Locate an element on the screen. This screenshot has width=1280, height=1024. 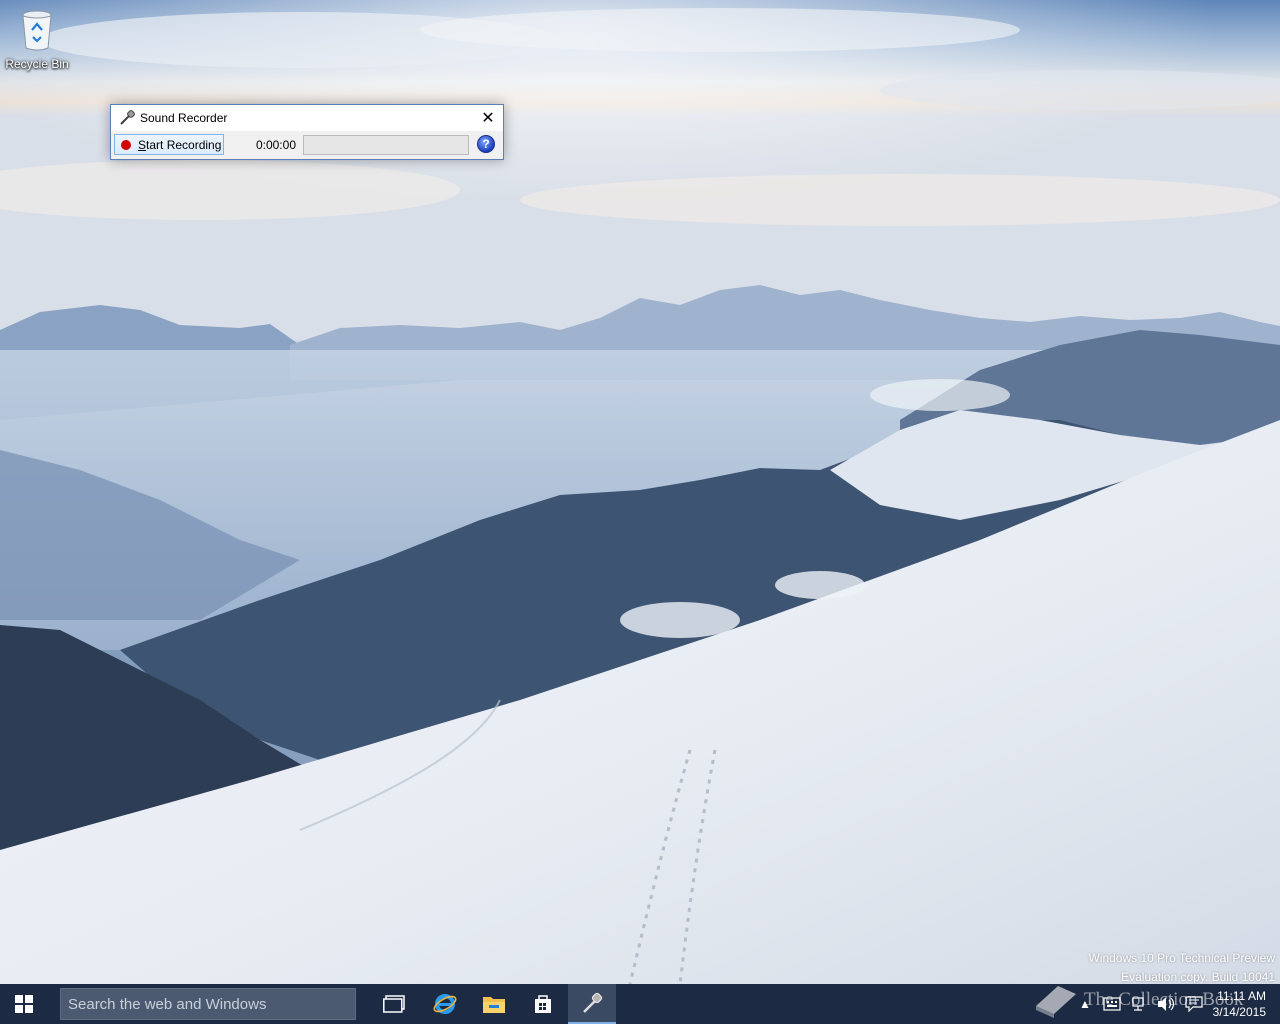
search-input: Search the web and Windows is located at coordinates (208, 1004).